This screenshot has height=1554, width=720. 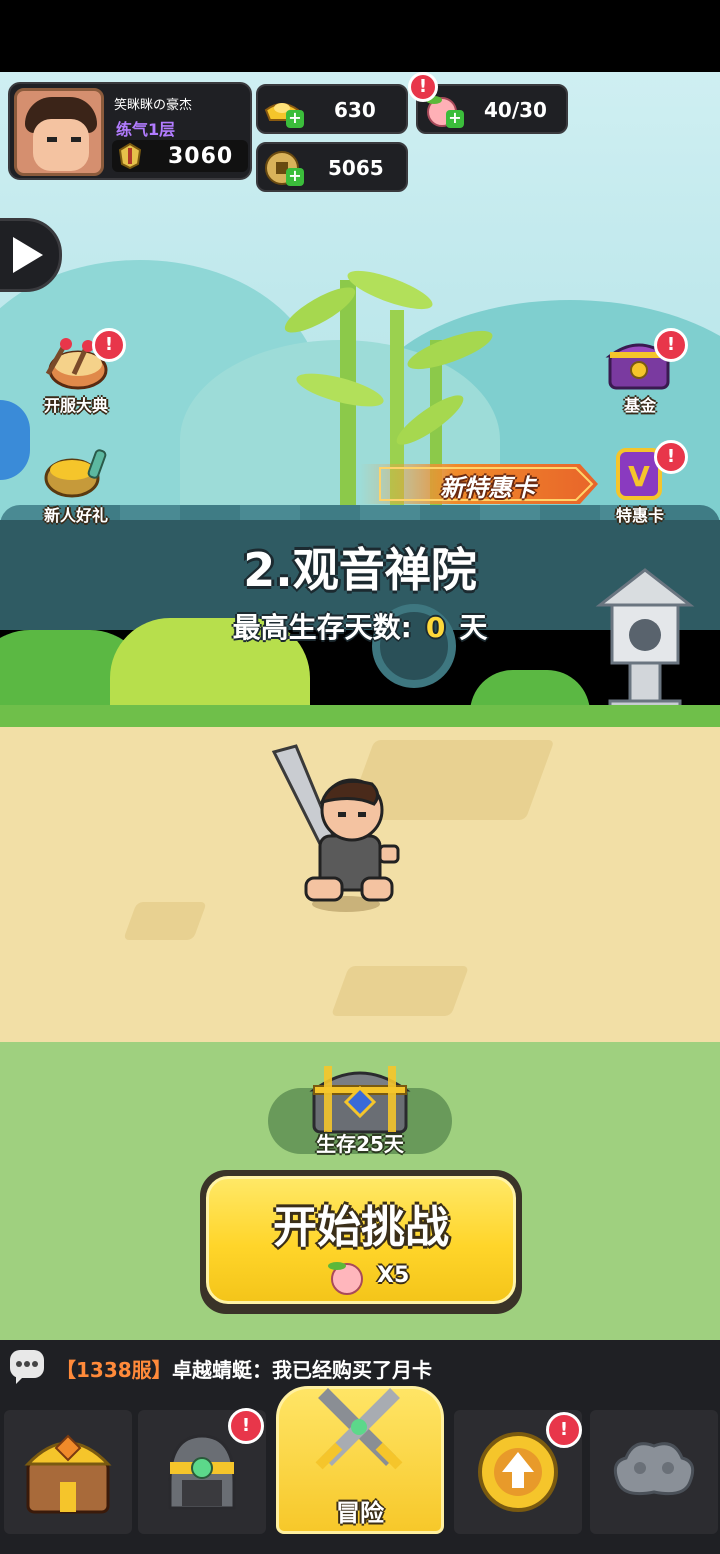 What do you see at coordinates (153, 105) in the screenshot?
I see `player-name: 笑眯眯の豪杰` at bounding box center [153, 105].